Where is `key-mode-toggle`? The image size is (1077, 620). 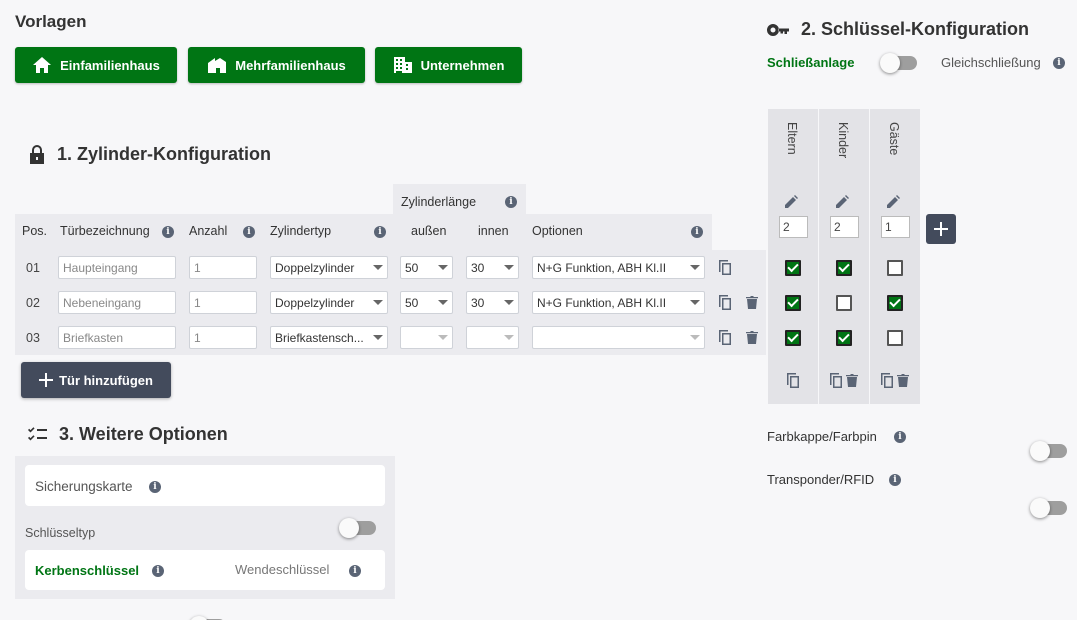
key-mode-toggle is located at coordinates (898, 63).